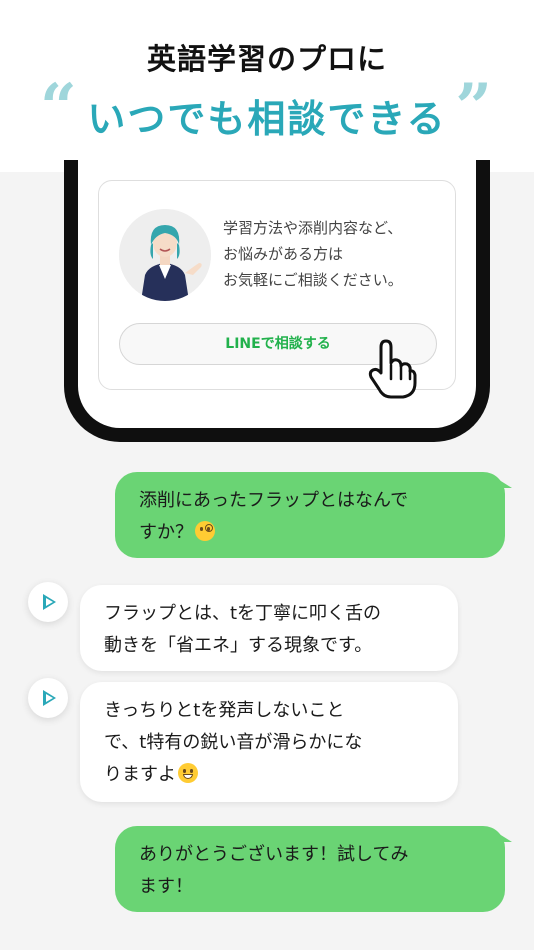  What do you see at coordinates (266, 59) in the screenshot?
I see `headline: 英語学習のプロに` at bounding box center [266, 59].